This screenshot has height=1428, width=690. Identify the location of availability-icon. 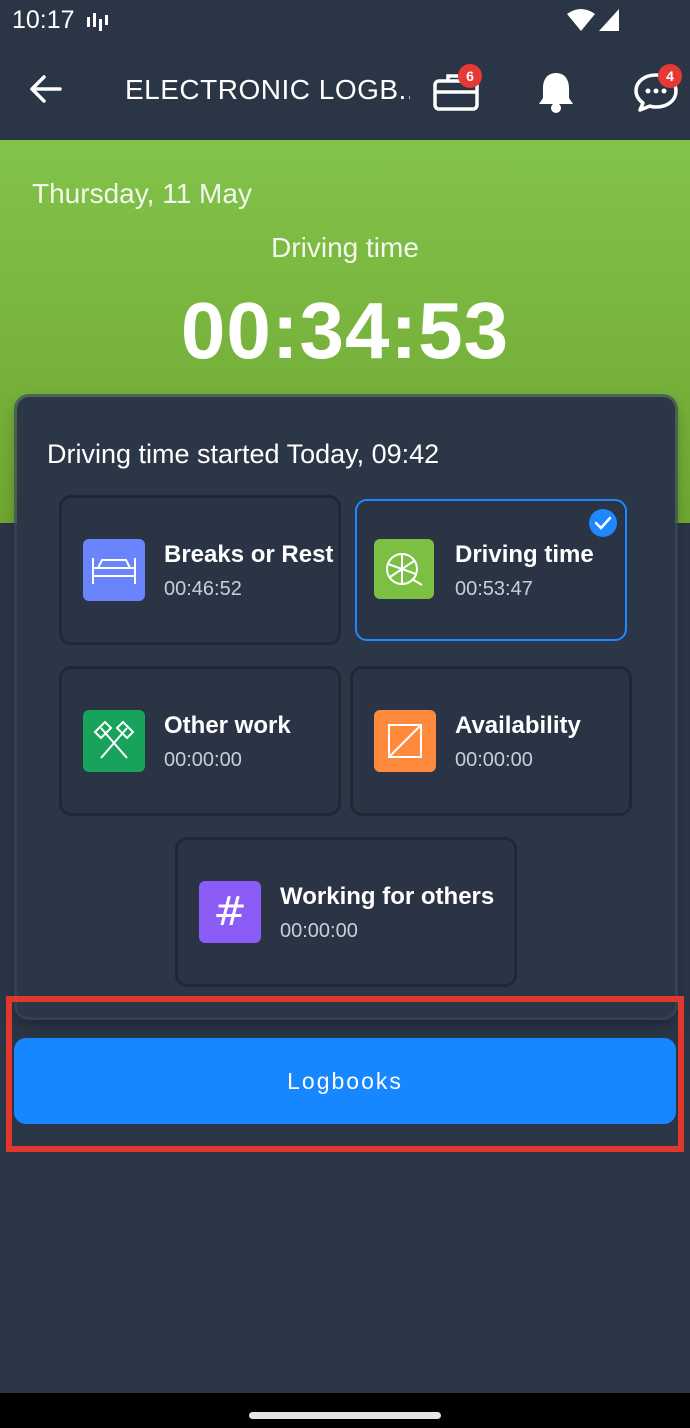
(405, 741).